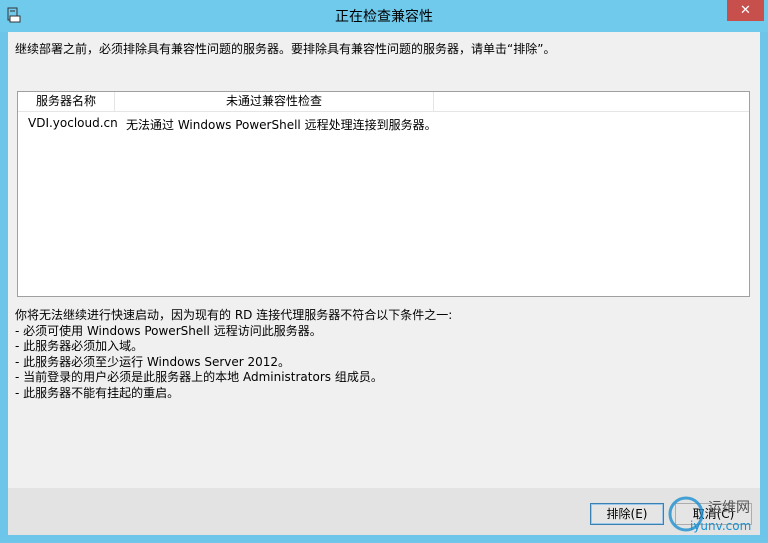 Image resolution: width=768 pixels, height=543 pixels. I want to click on close-button: ✕, so click(745, 10).